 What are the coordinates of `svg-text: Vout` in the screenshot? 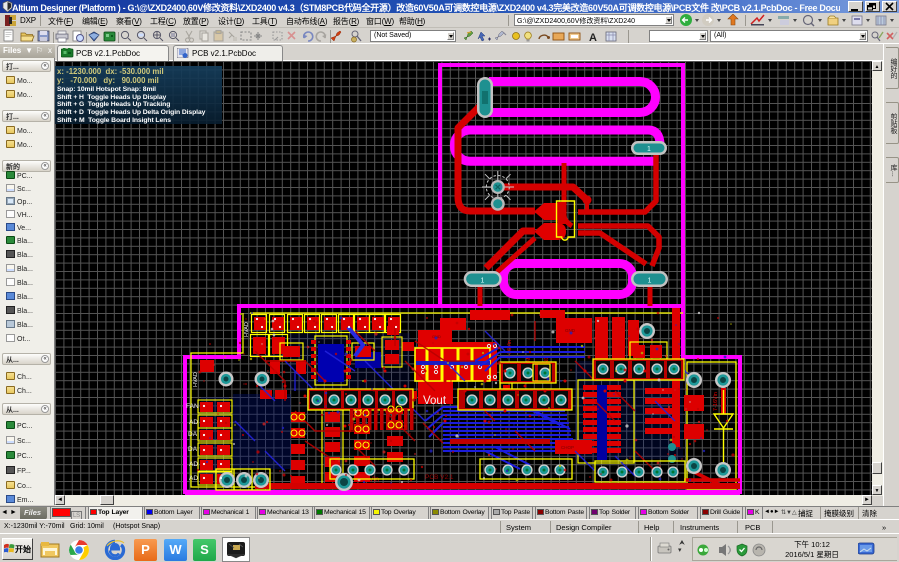 It's located at (435, 401).